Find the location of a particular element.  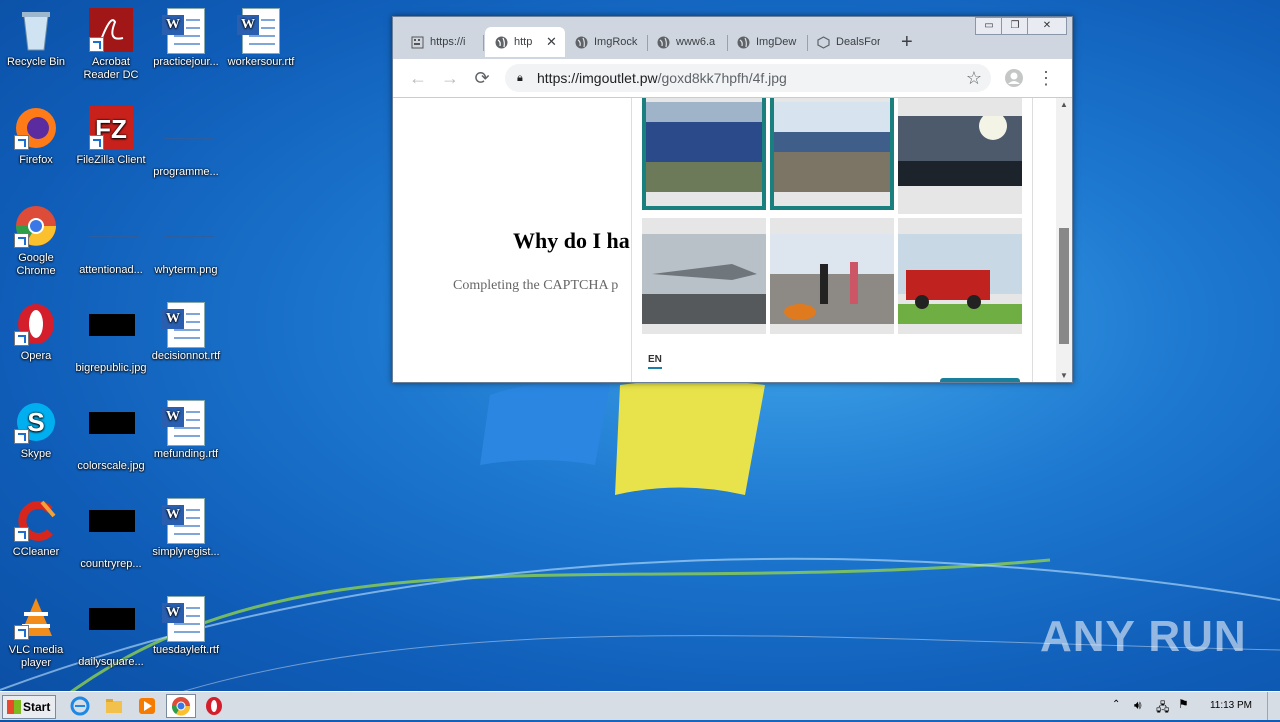

skype-icon: S is located at coordinates (36, 422).